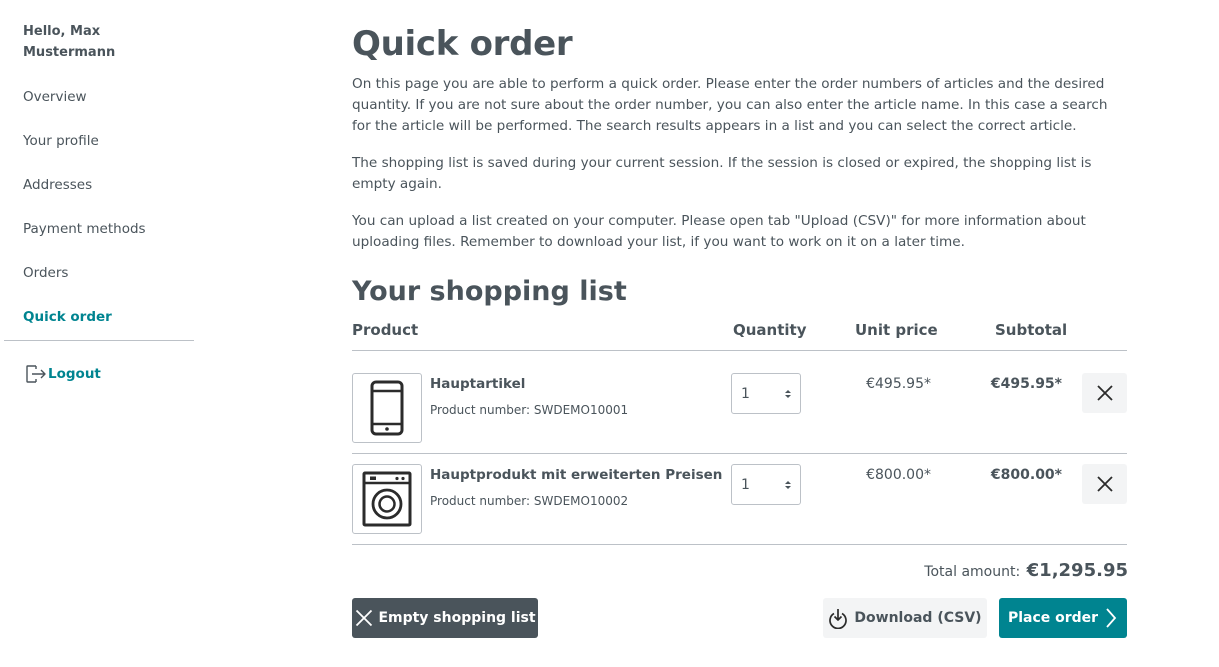  I want to click on unit-price: €495.95*, so click(898, 384).